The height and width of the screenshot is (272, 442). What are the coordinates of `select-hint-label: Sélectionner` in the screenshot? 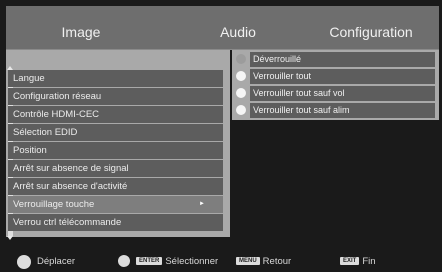 It's located at (192, 261).